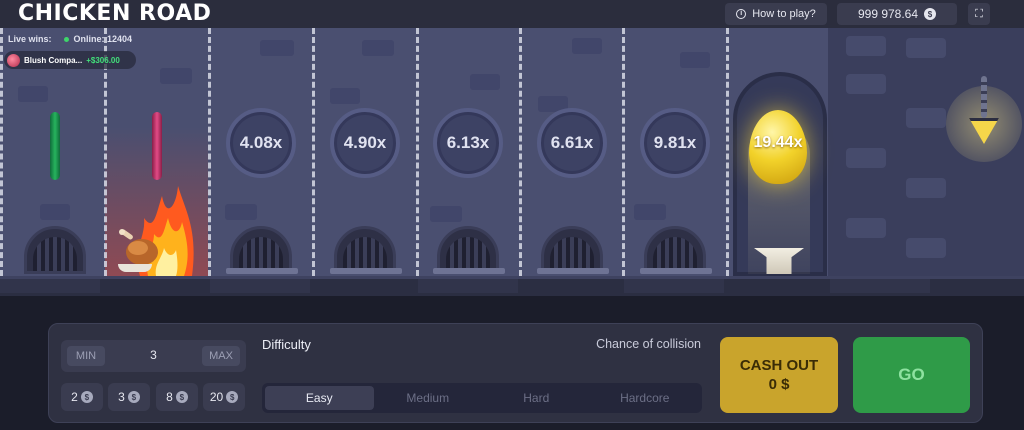 This screenshot has height=430, width=1024. I want to click on bet-chip-value: 2, so click(74, 397).